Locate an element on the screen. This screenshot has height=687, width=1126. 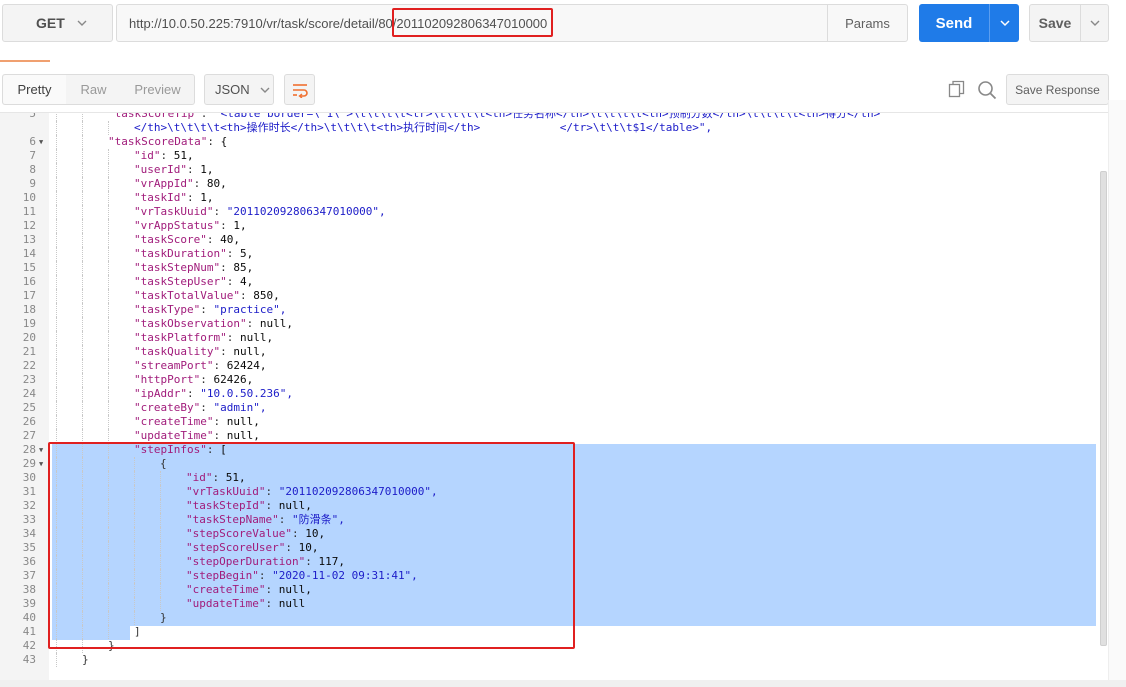
line-number: 17 is located at coordinates (29, 295).